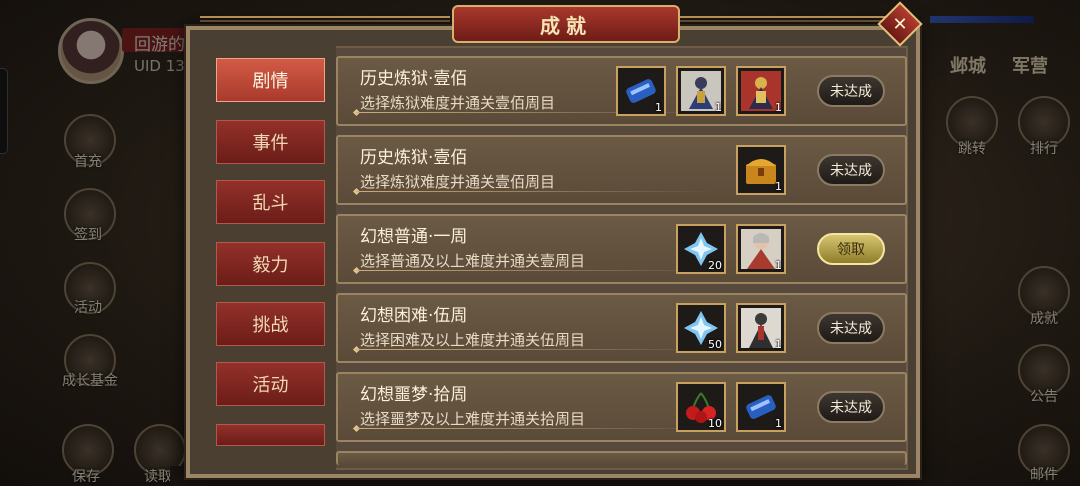 This screenshot has width=1080, height=486. Describe the element at coordinates (4, 111) in the screenshot. I see `side-handle` at that location.